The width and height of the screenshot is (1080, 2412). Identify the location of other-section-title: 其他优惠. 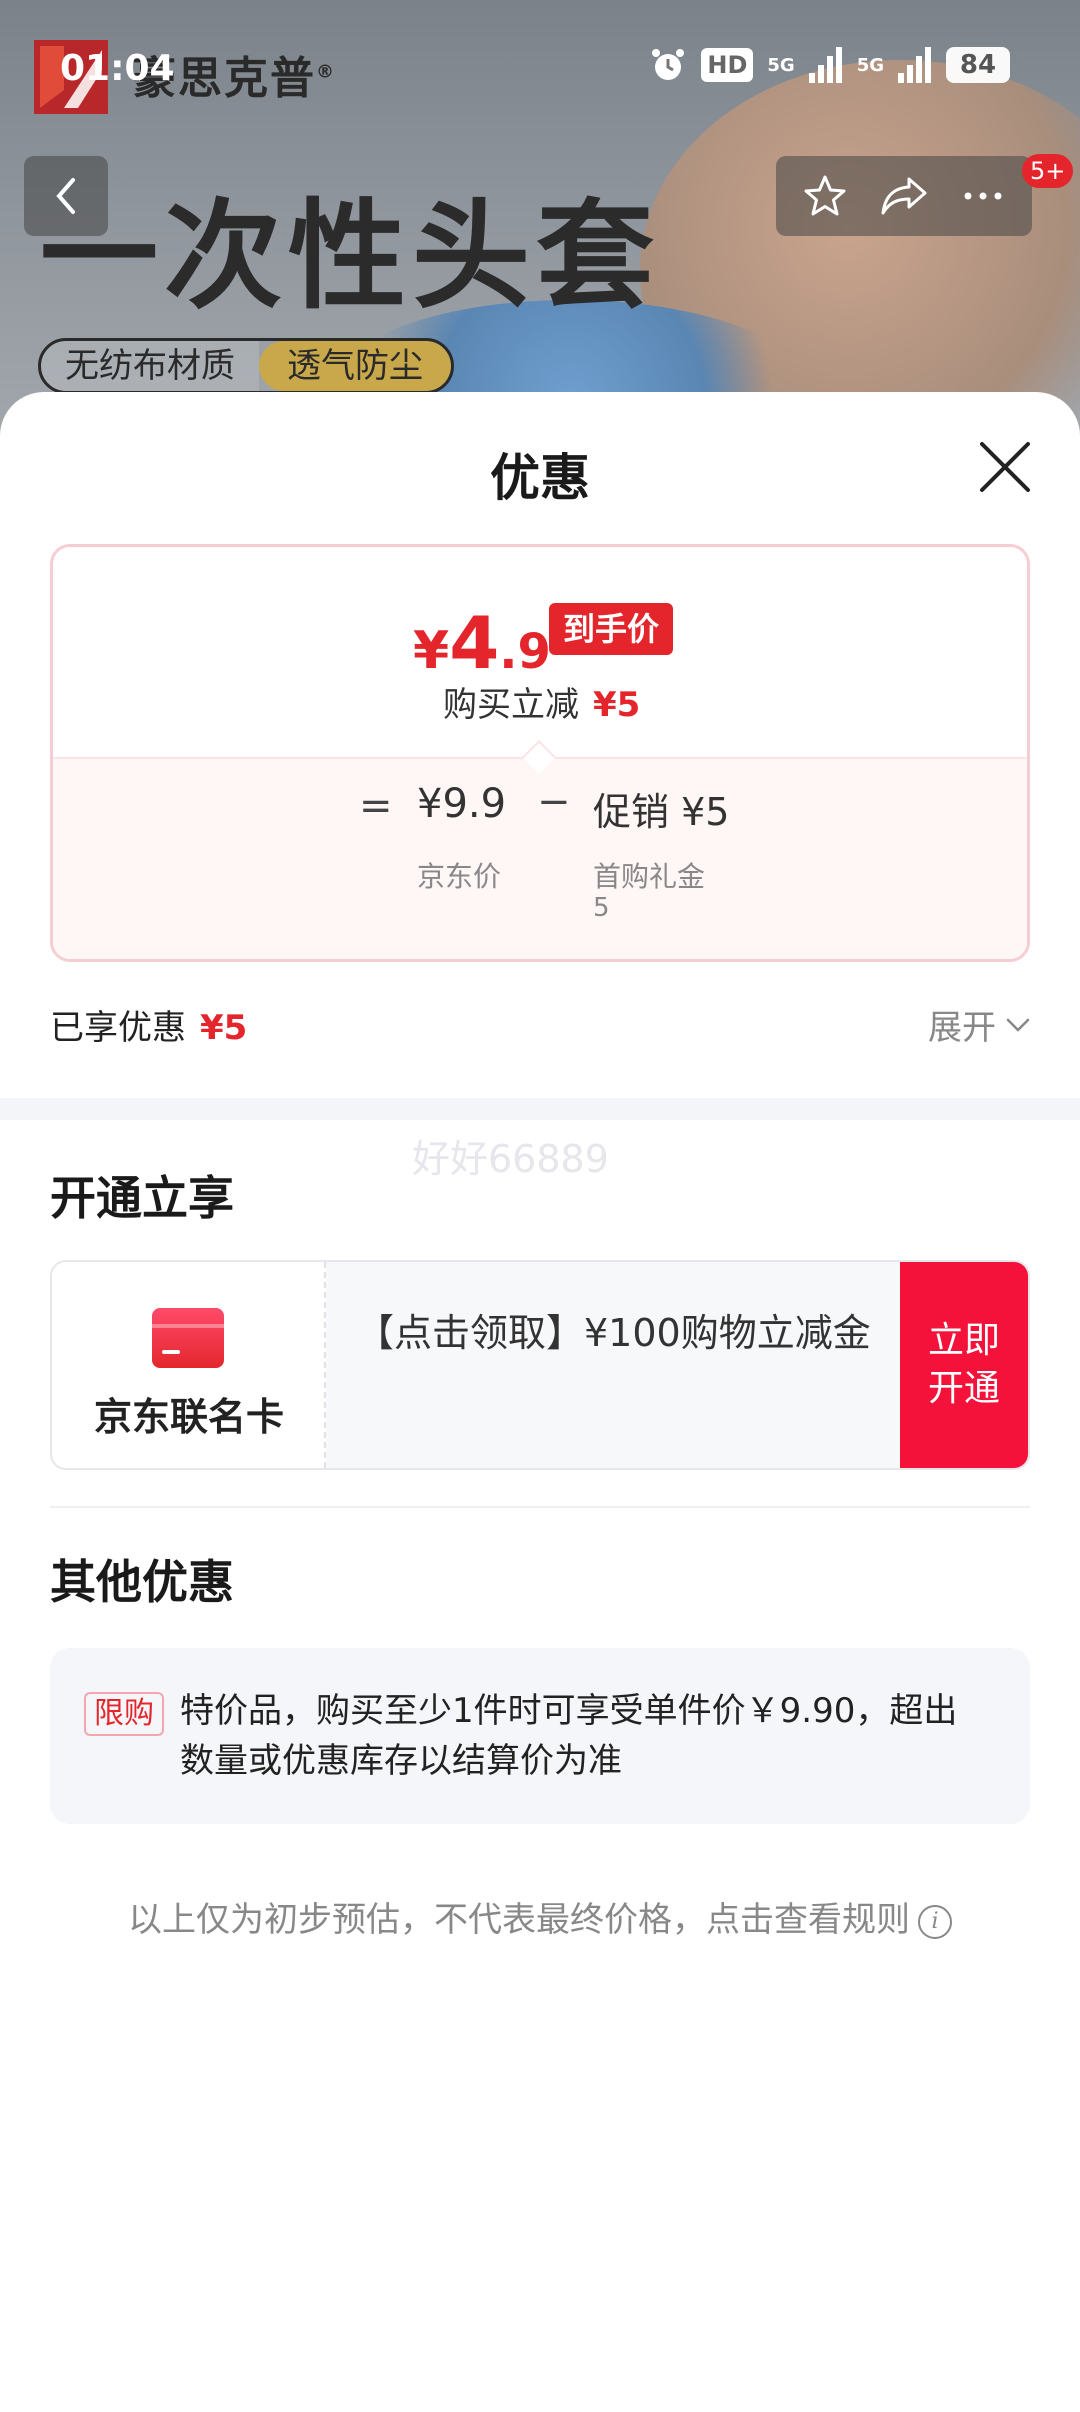
(142, 1582).